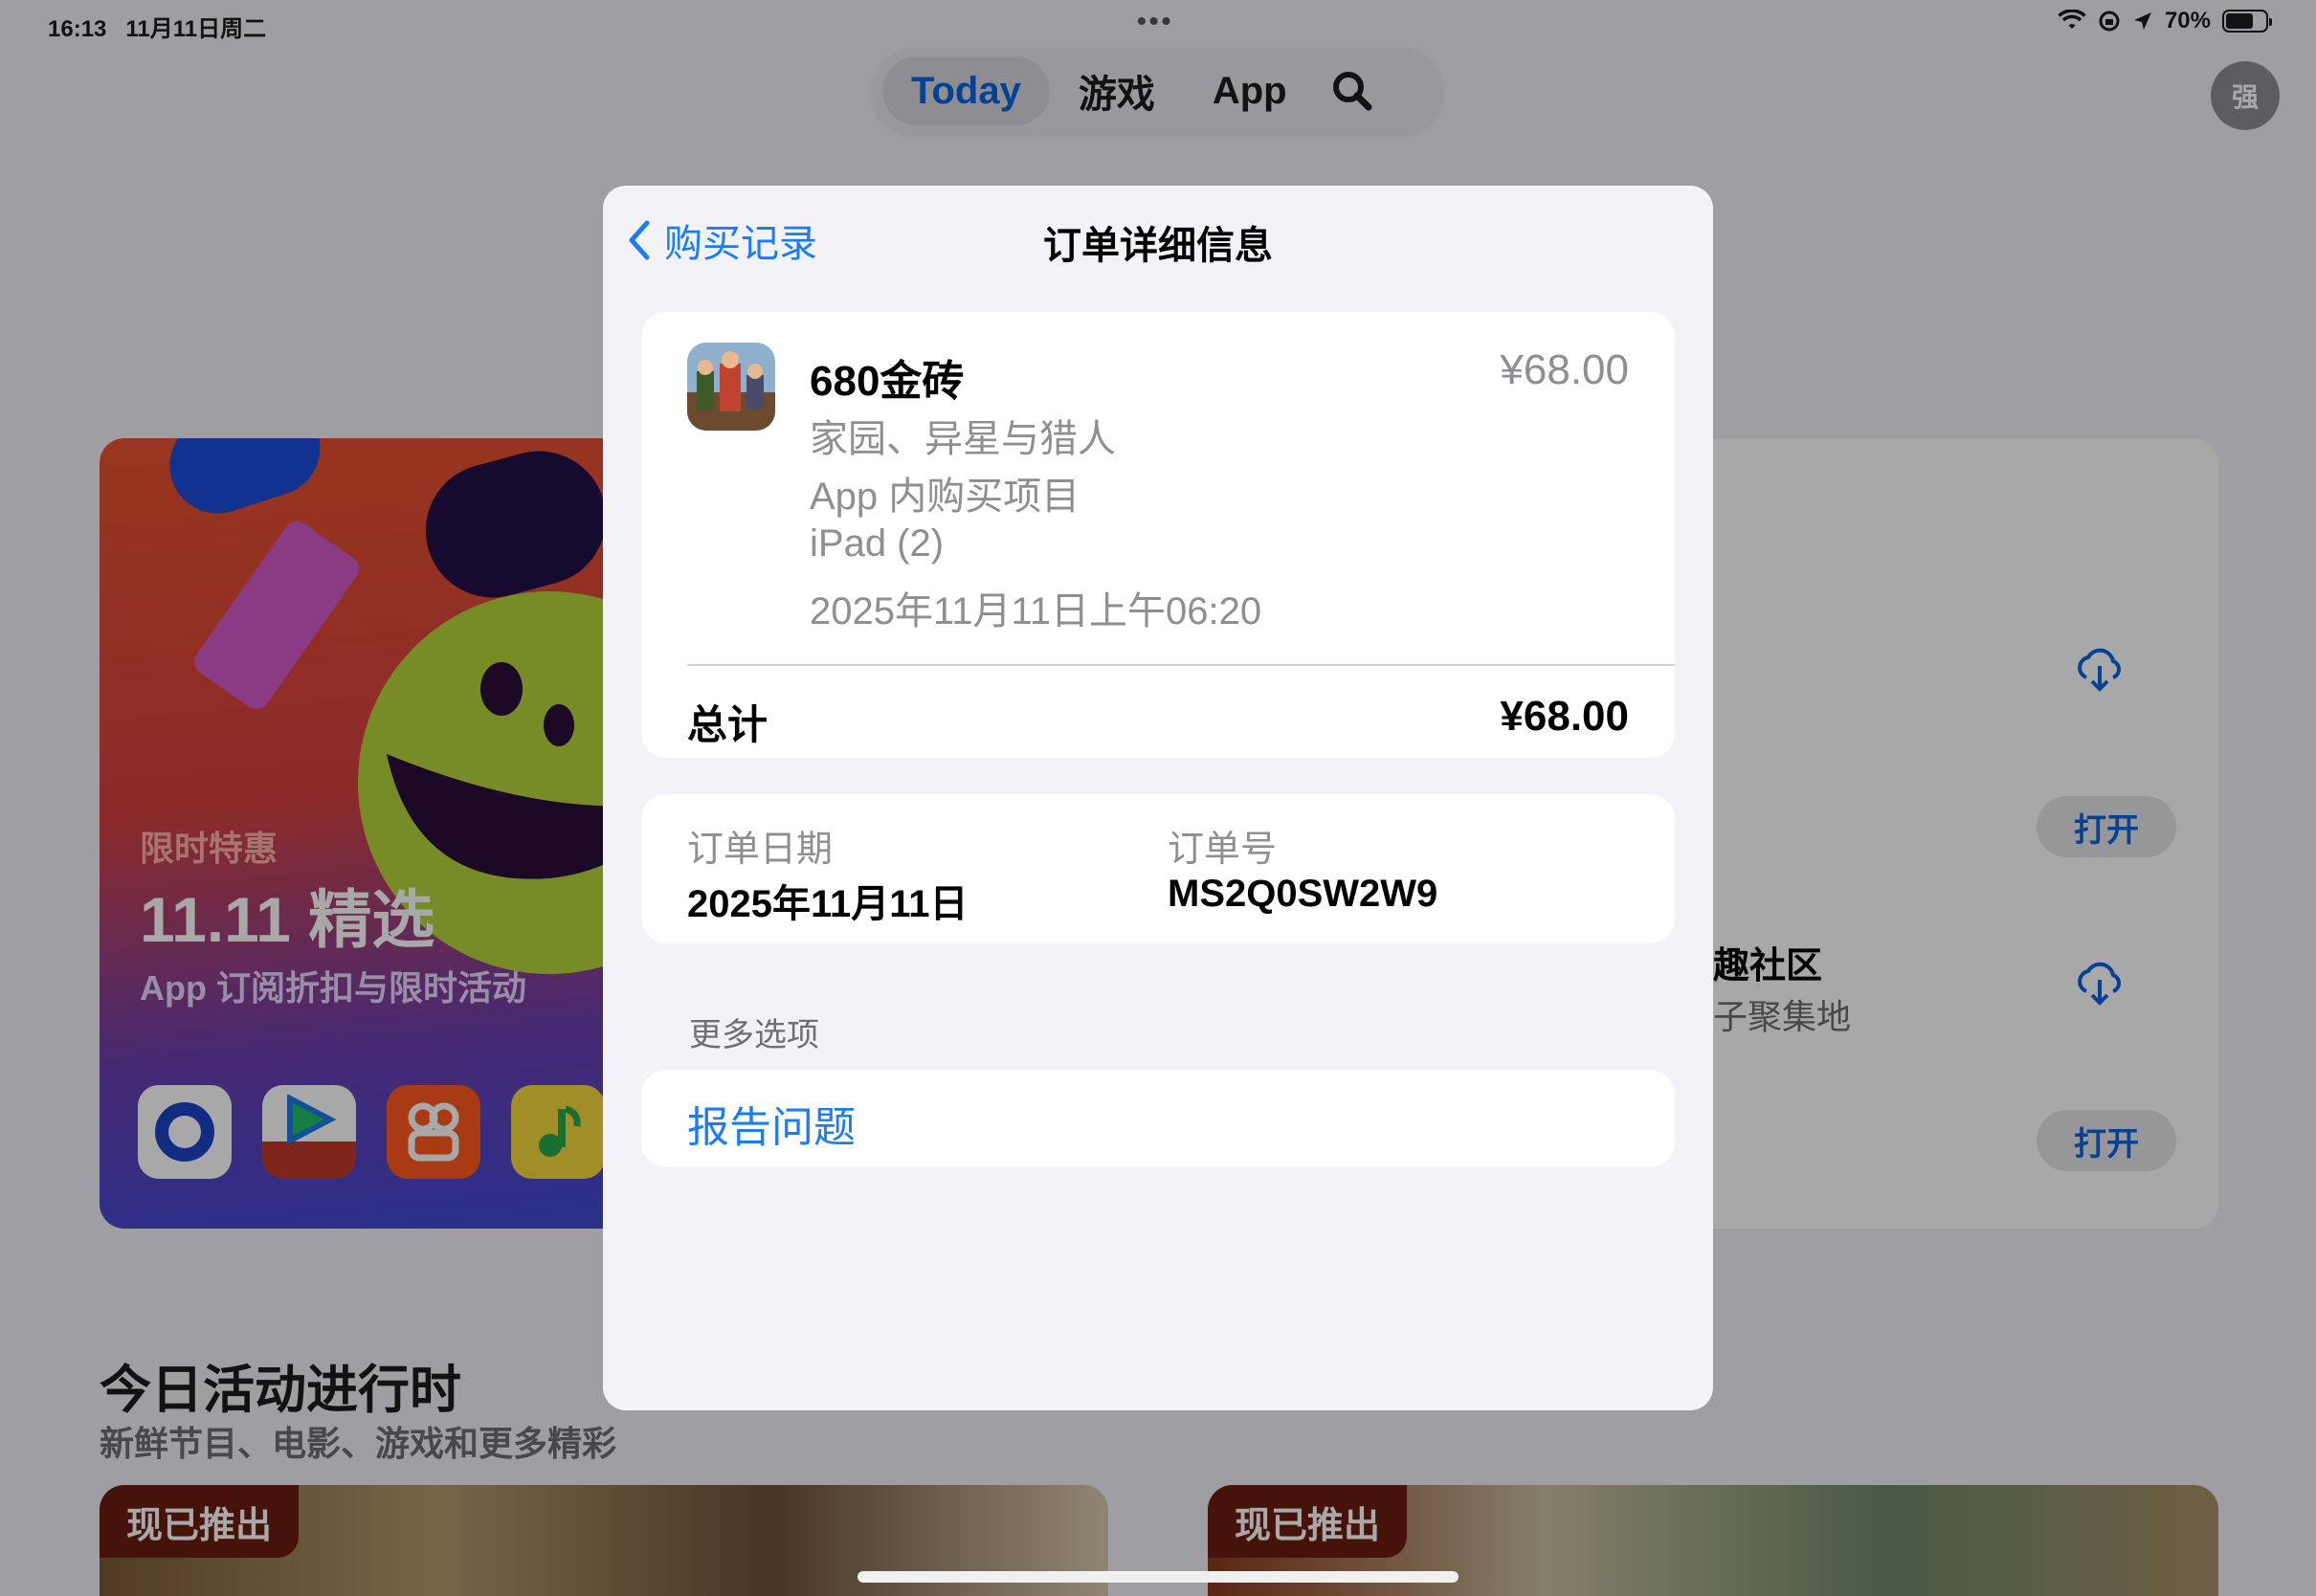  I want to click on order-number-value: MS2Q0SW2W9, so click(1303, 894).